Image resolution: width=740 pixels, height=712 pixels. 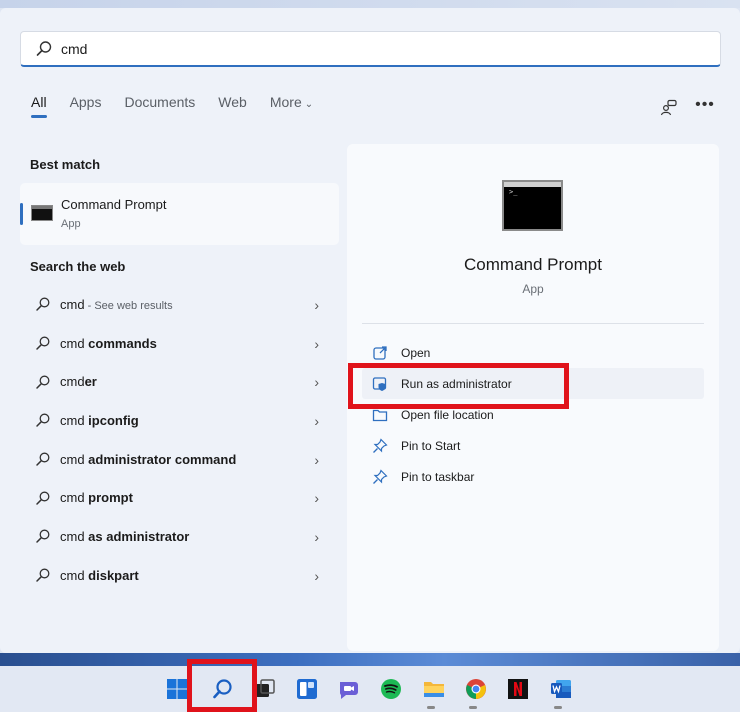 I want to click on action-label: Pin to Start, so click(x=431, y=445).